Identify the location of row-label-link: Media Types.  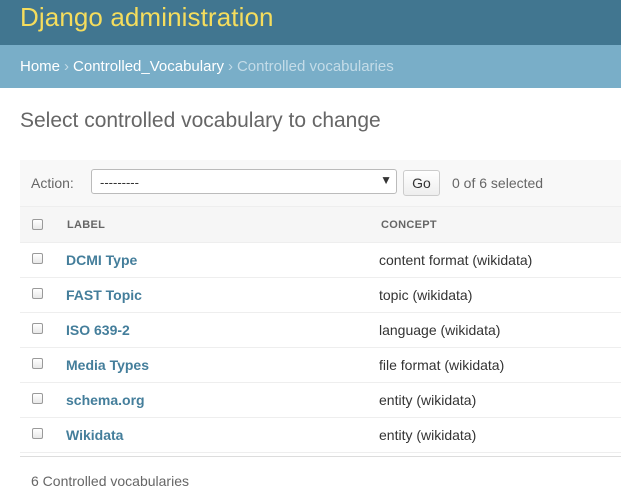
(107, 365).